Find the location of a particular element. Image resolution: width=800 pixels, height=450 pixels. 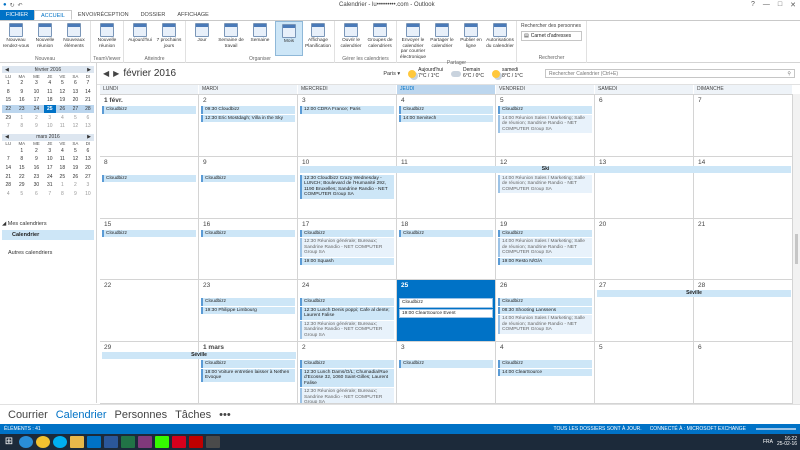

vertical-scrollbar is located at coordinates (796, 249).